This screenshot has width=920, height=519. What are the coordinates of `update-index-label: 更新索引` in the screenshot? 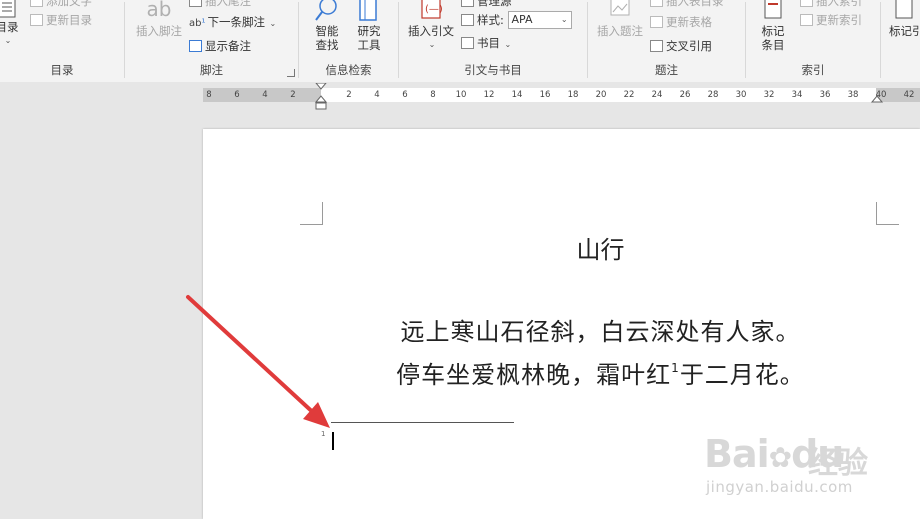 It's located at (839, 20).